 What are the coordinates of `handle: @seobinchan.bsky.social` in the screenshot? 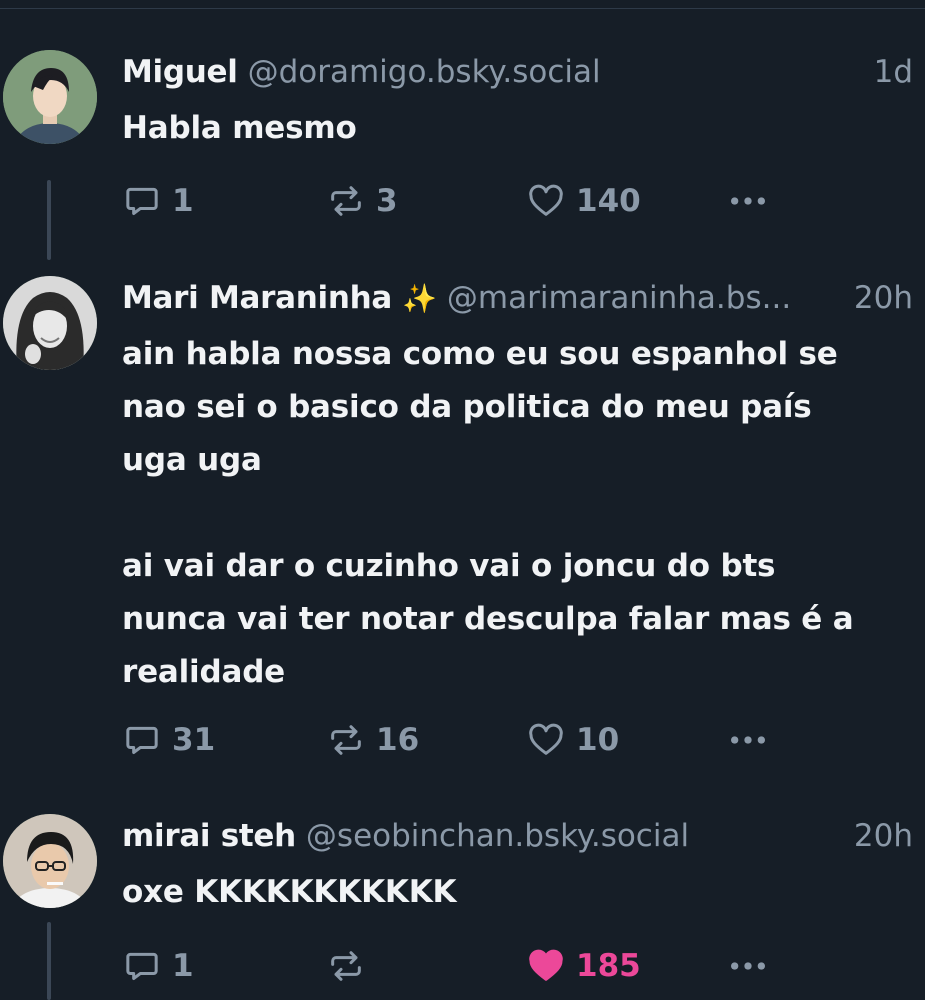 It's located at (573, 836).